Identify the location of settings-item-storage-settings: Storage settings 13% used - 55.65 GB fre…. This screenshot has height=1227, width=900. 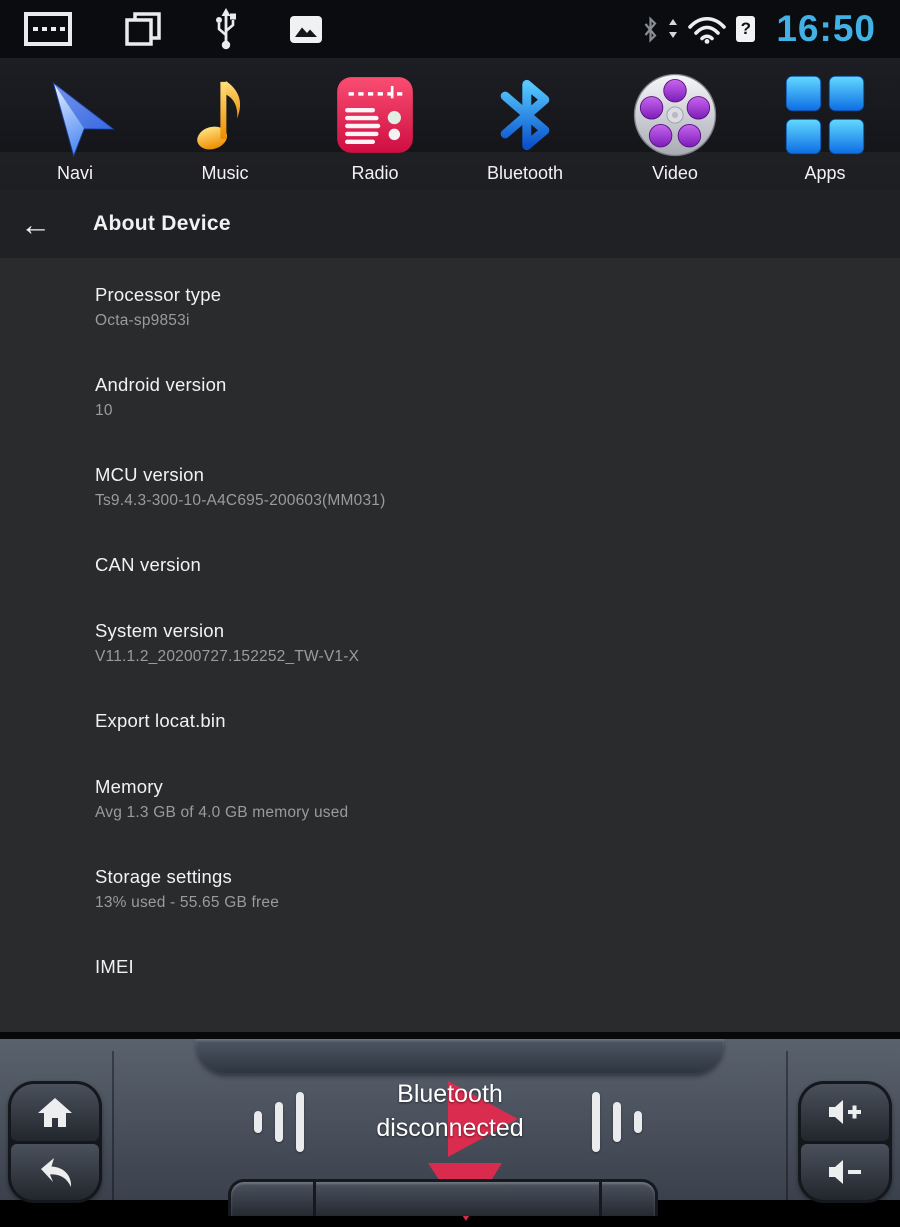
(477, 889).